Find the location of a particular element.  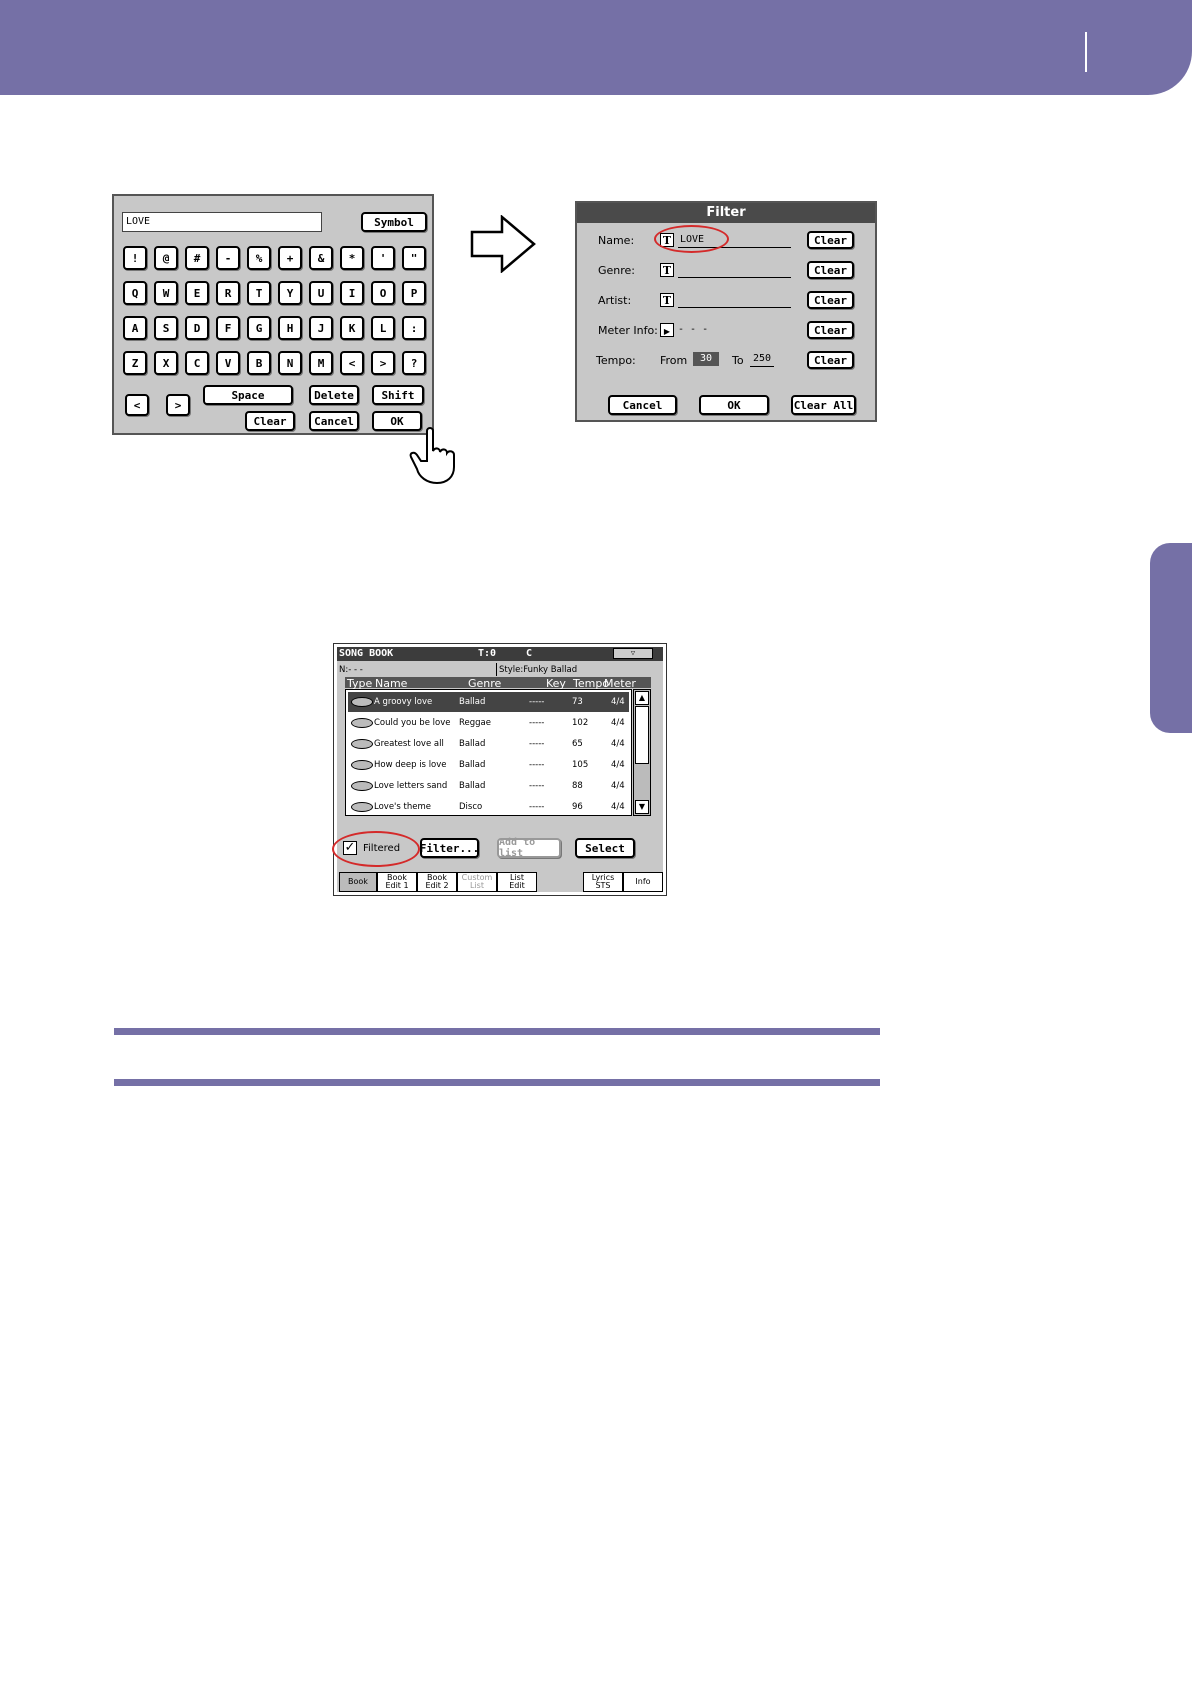

key-button: < is located at coordinates (352, 363).